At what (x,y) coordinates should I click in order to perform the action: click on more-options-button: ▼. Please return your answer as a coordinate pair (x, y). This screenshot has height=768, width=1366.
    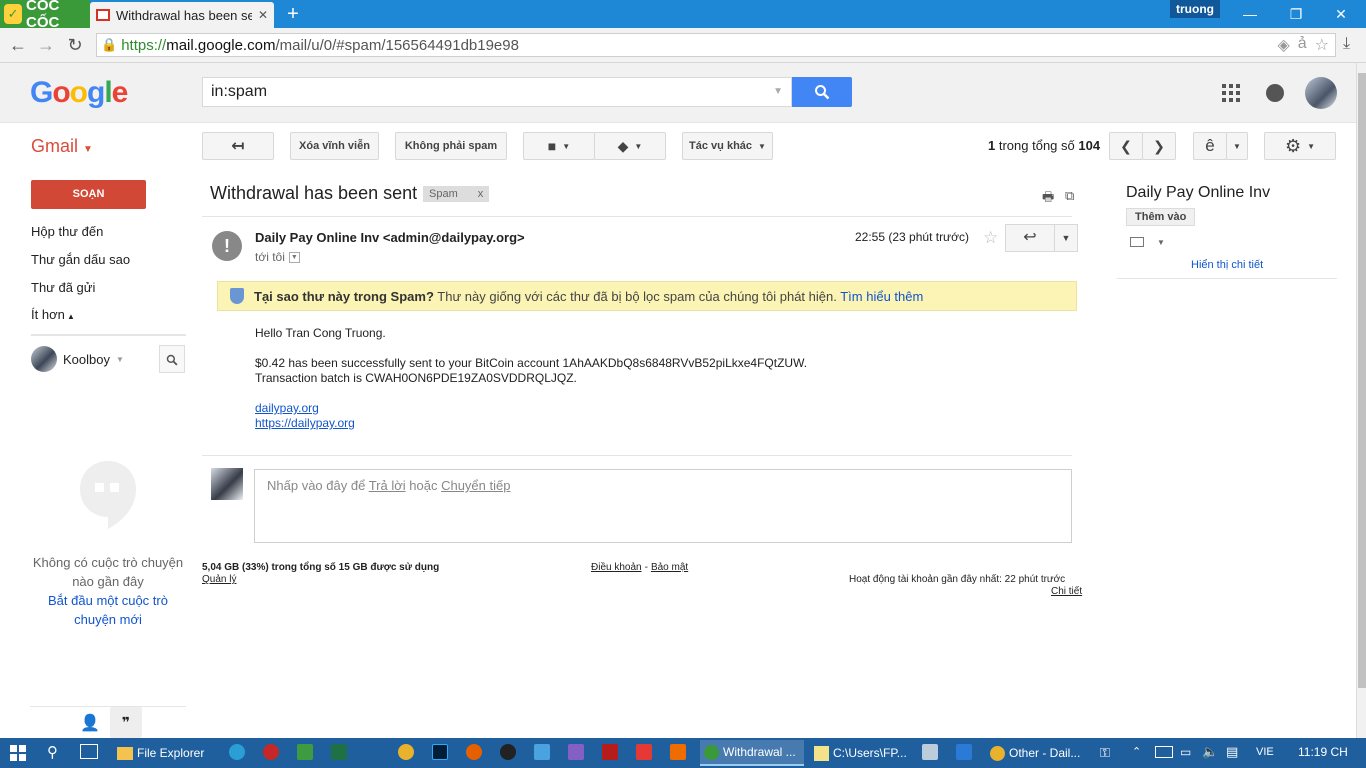
    Looking at the image, I should click on (1066, 238).